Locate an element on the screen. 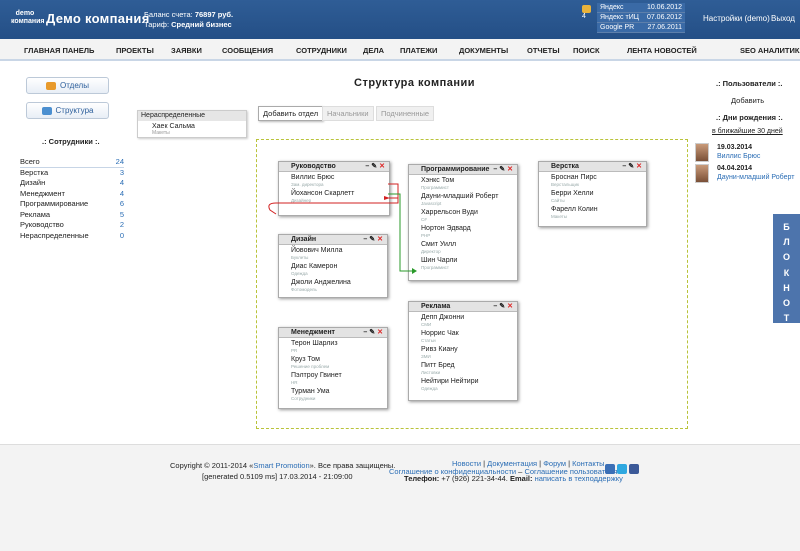 This screenshot has width=800, height=551. birthday-item: 19.03.2014 Виллис Брюс is located at coordinates (747, 153).